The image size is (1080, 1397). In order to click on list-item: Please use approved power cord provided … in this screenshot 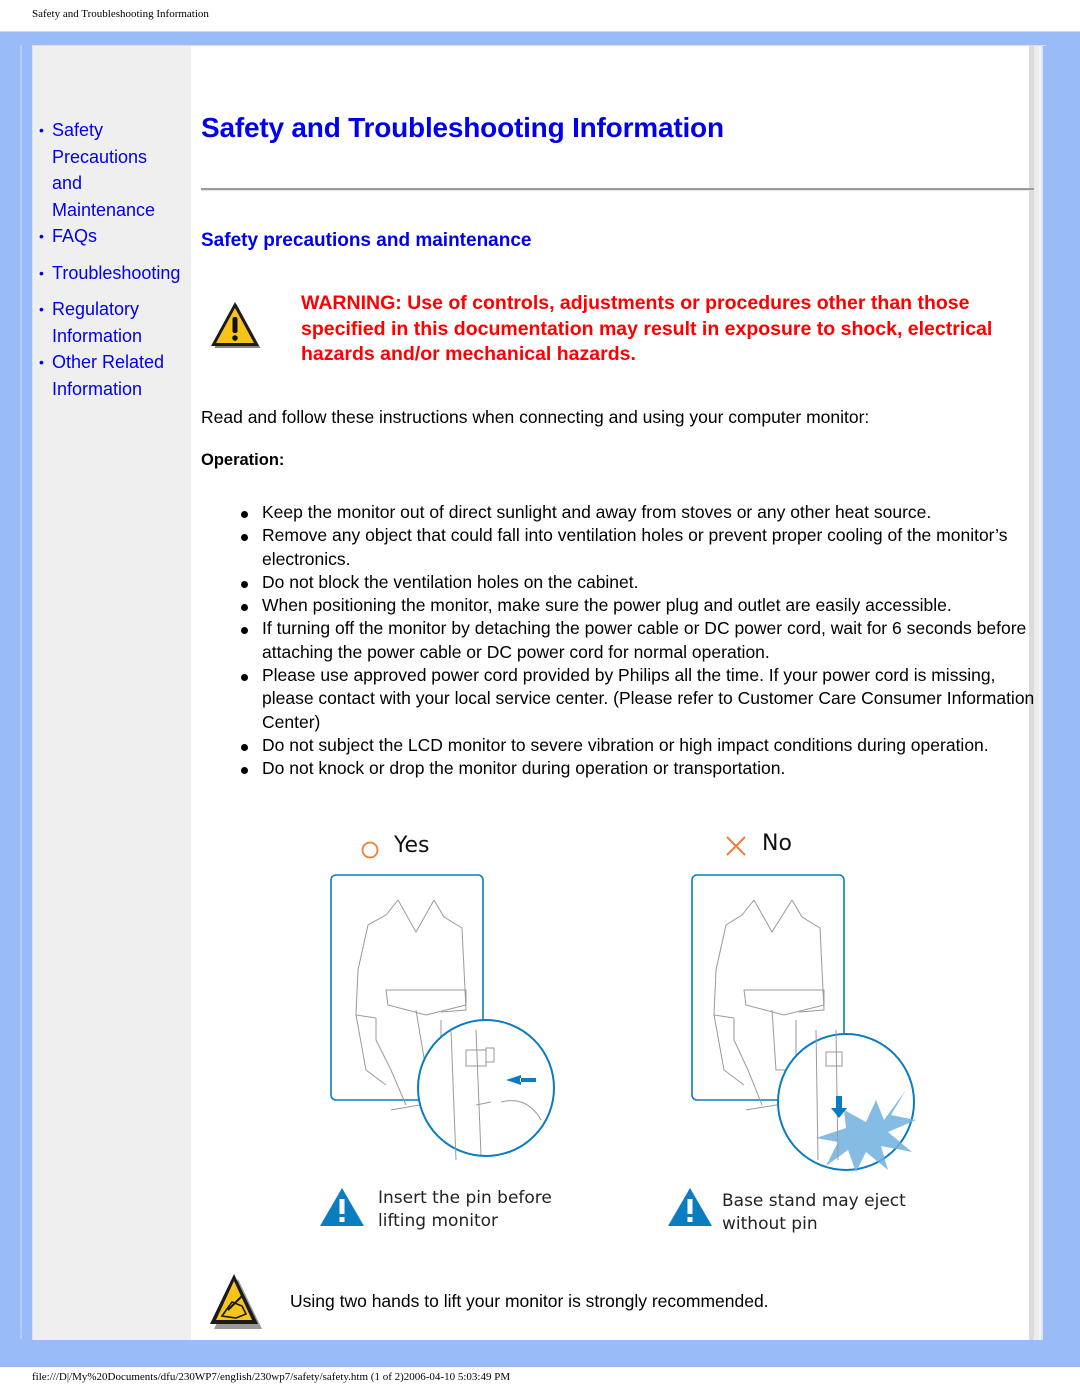, I will do `click(641, 699)`.